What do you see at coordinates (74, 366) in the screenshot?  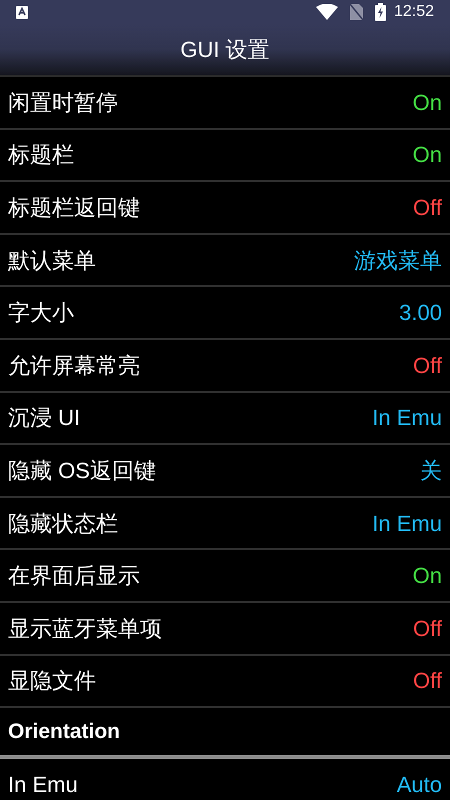 I see `setting-label: 允许屏幕常亮` at bounding box center [74, 366].